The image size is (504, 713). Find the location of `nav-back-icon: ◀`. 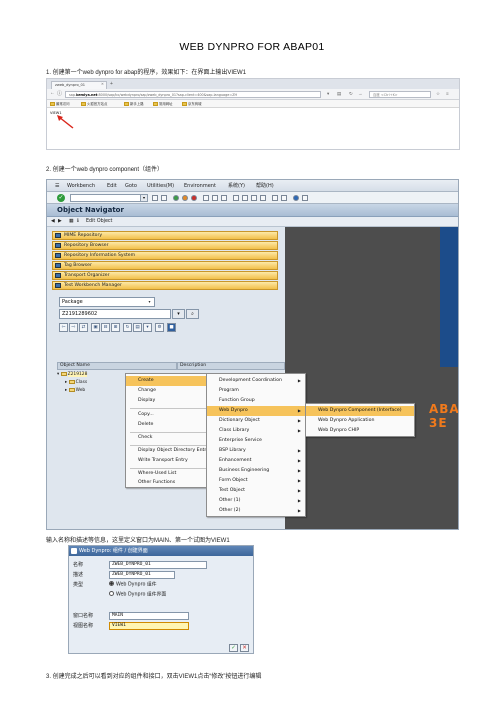

nav-back-icon: ◀ is located at coordinates (53, 222).